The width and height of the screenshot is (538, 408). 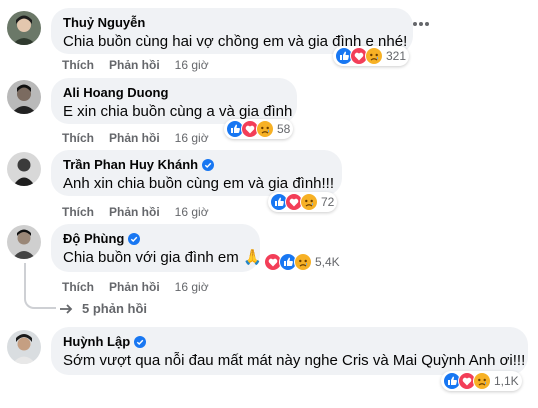 What do you see at coordinates (66, 308) in the screenshot?
I see `reply-arrow-icon` at bounding box center [66, 308].